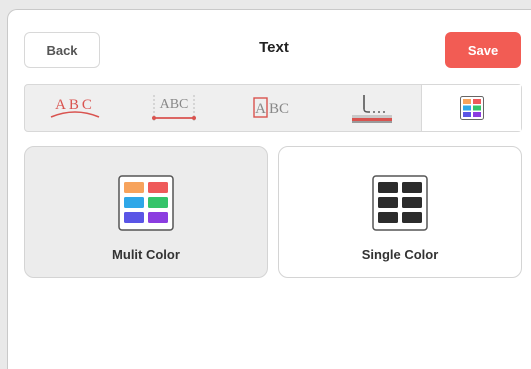 Image resolution: width=531 pixels, height=369 pixels. I want to click on tab-text-layer, so click(371, 108).